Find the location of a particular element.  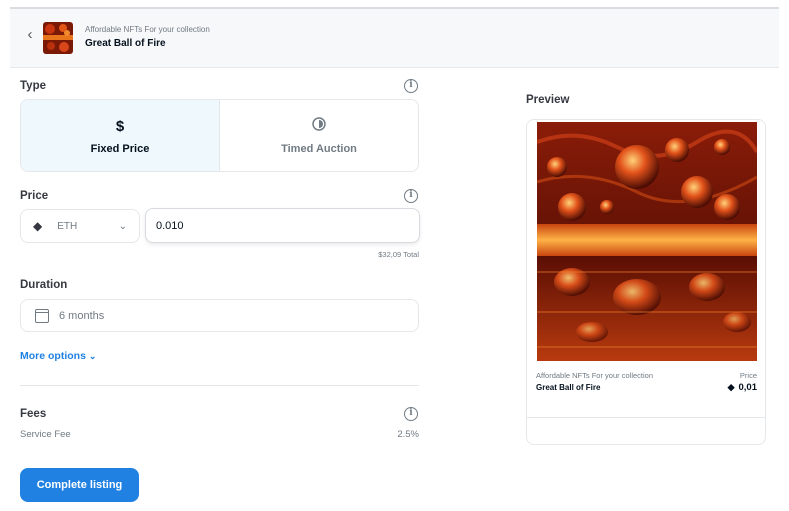

timed-auction-option: Timed Auction is located at coordinates (319, 135).